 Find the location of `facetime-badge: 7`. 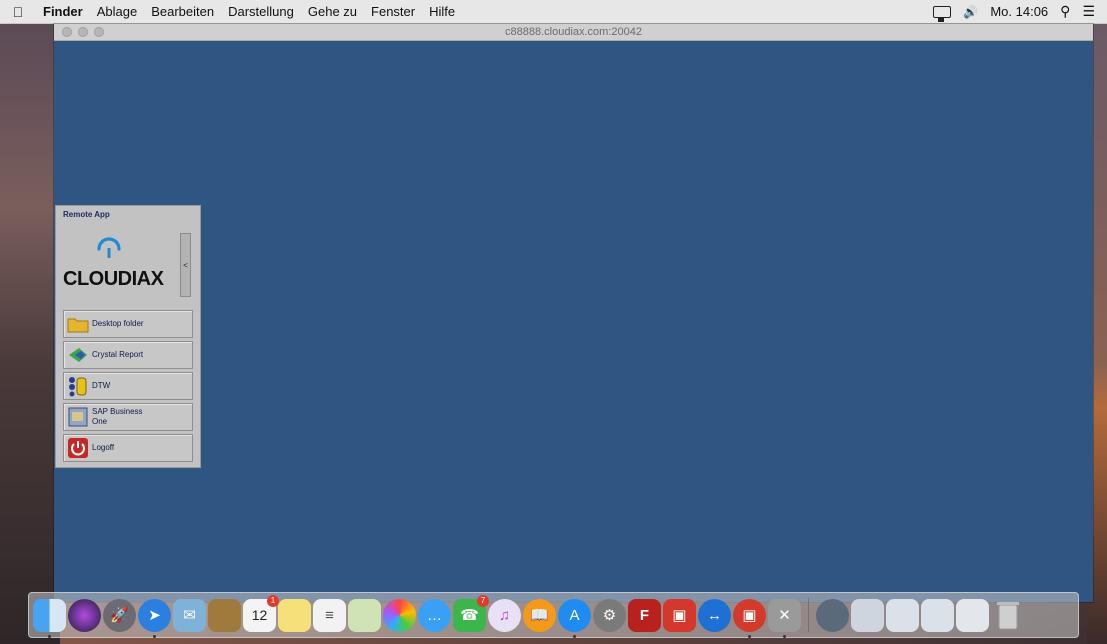

facetime-badge: 7 is located at coordinates (483, 600).